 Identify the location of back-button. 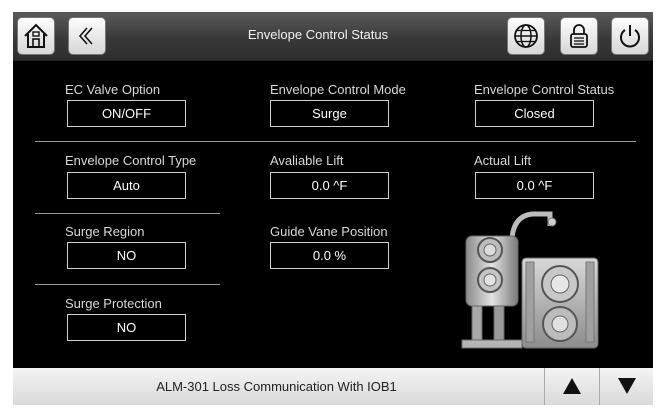
(87, 36).